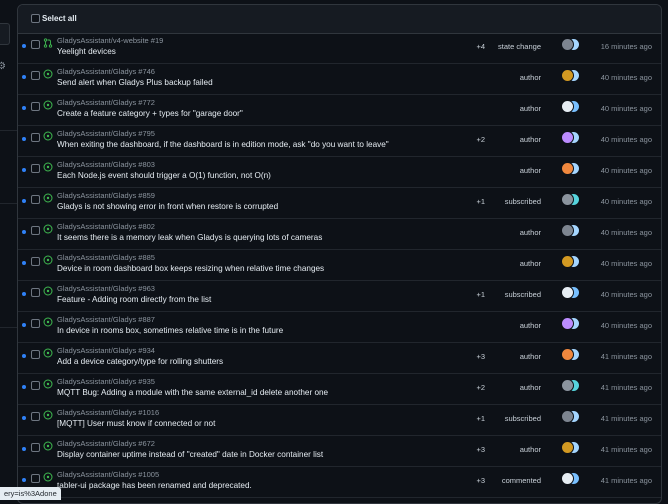  I want to click on left-sidebar-fragment: ⚙, so click(8, 250).